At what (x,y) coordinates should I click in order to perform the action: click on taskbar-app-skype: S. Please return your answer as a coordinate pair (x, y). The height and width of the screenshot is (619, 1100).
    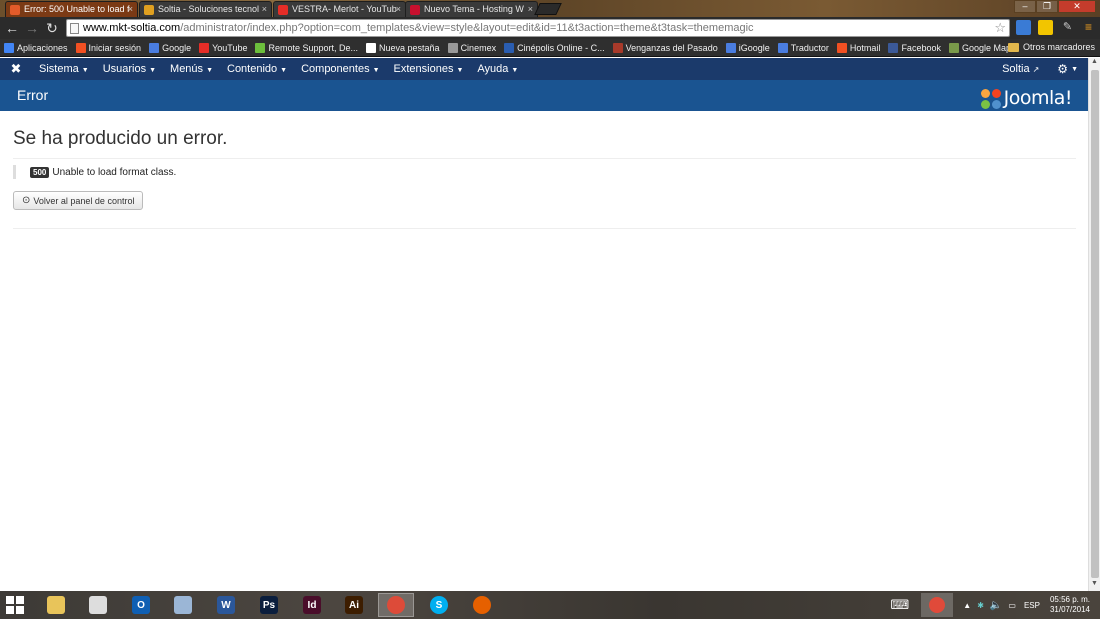
    Looking at the image, I should click on (439, 605).